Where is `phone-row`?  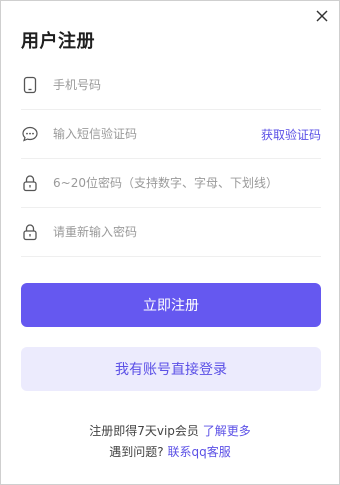 phone-row is located at coordinates (171, 85).